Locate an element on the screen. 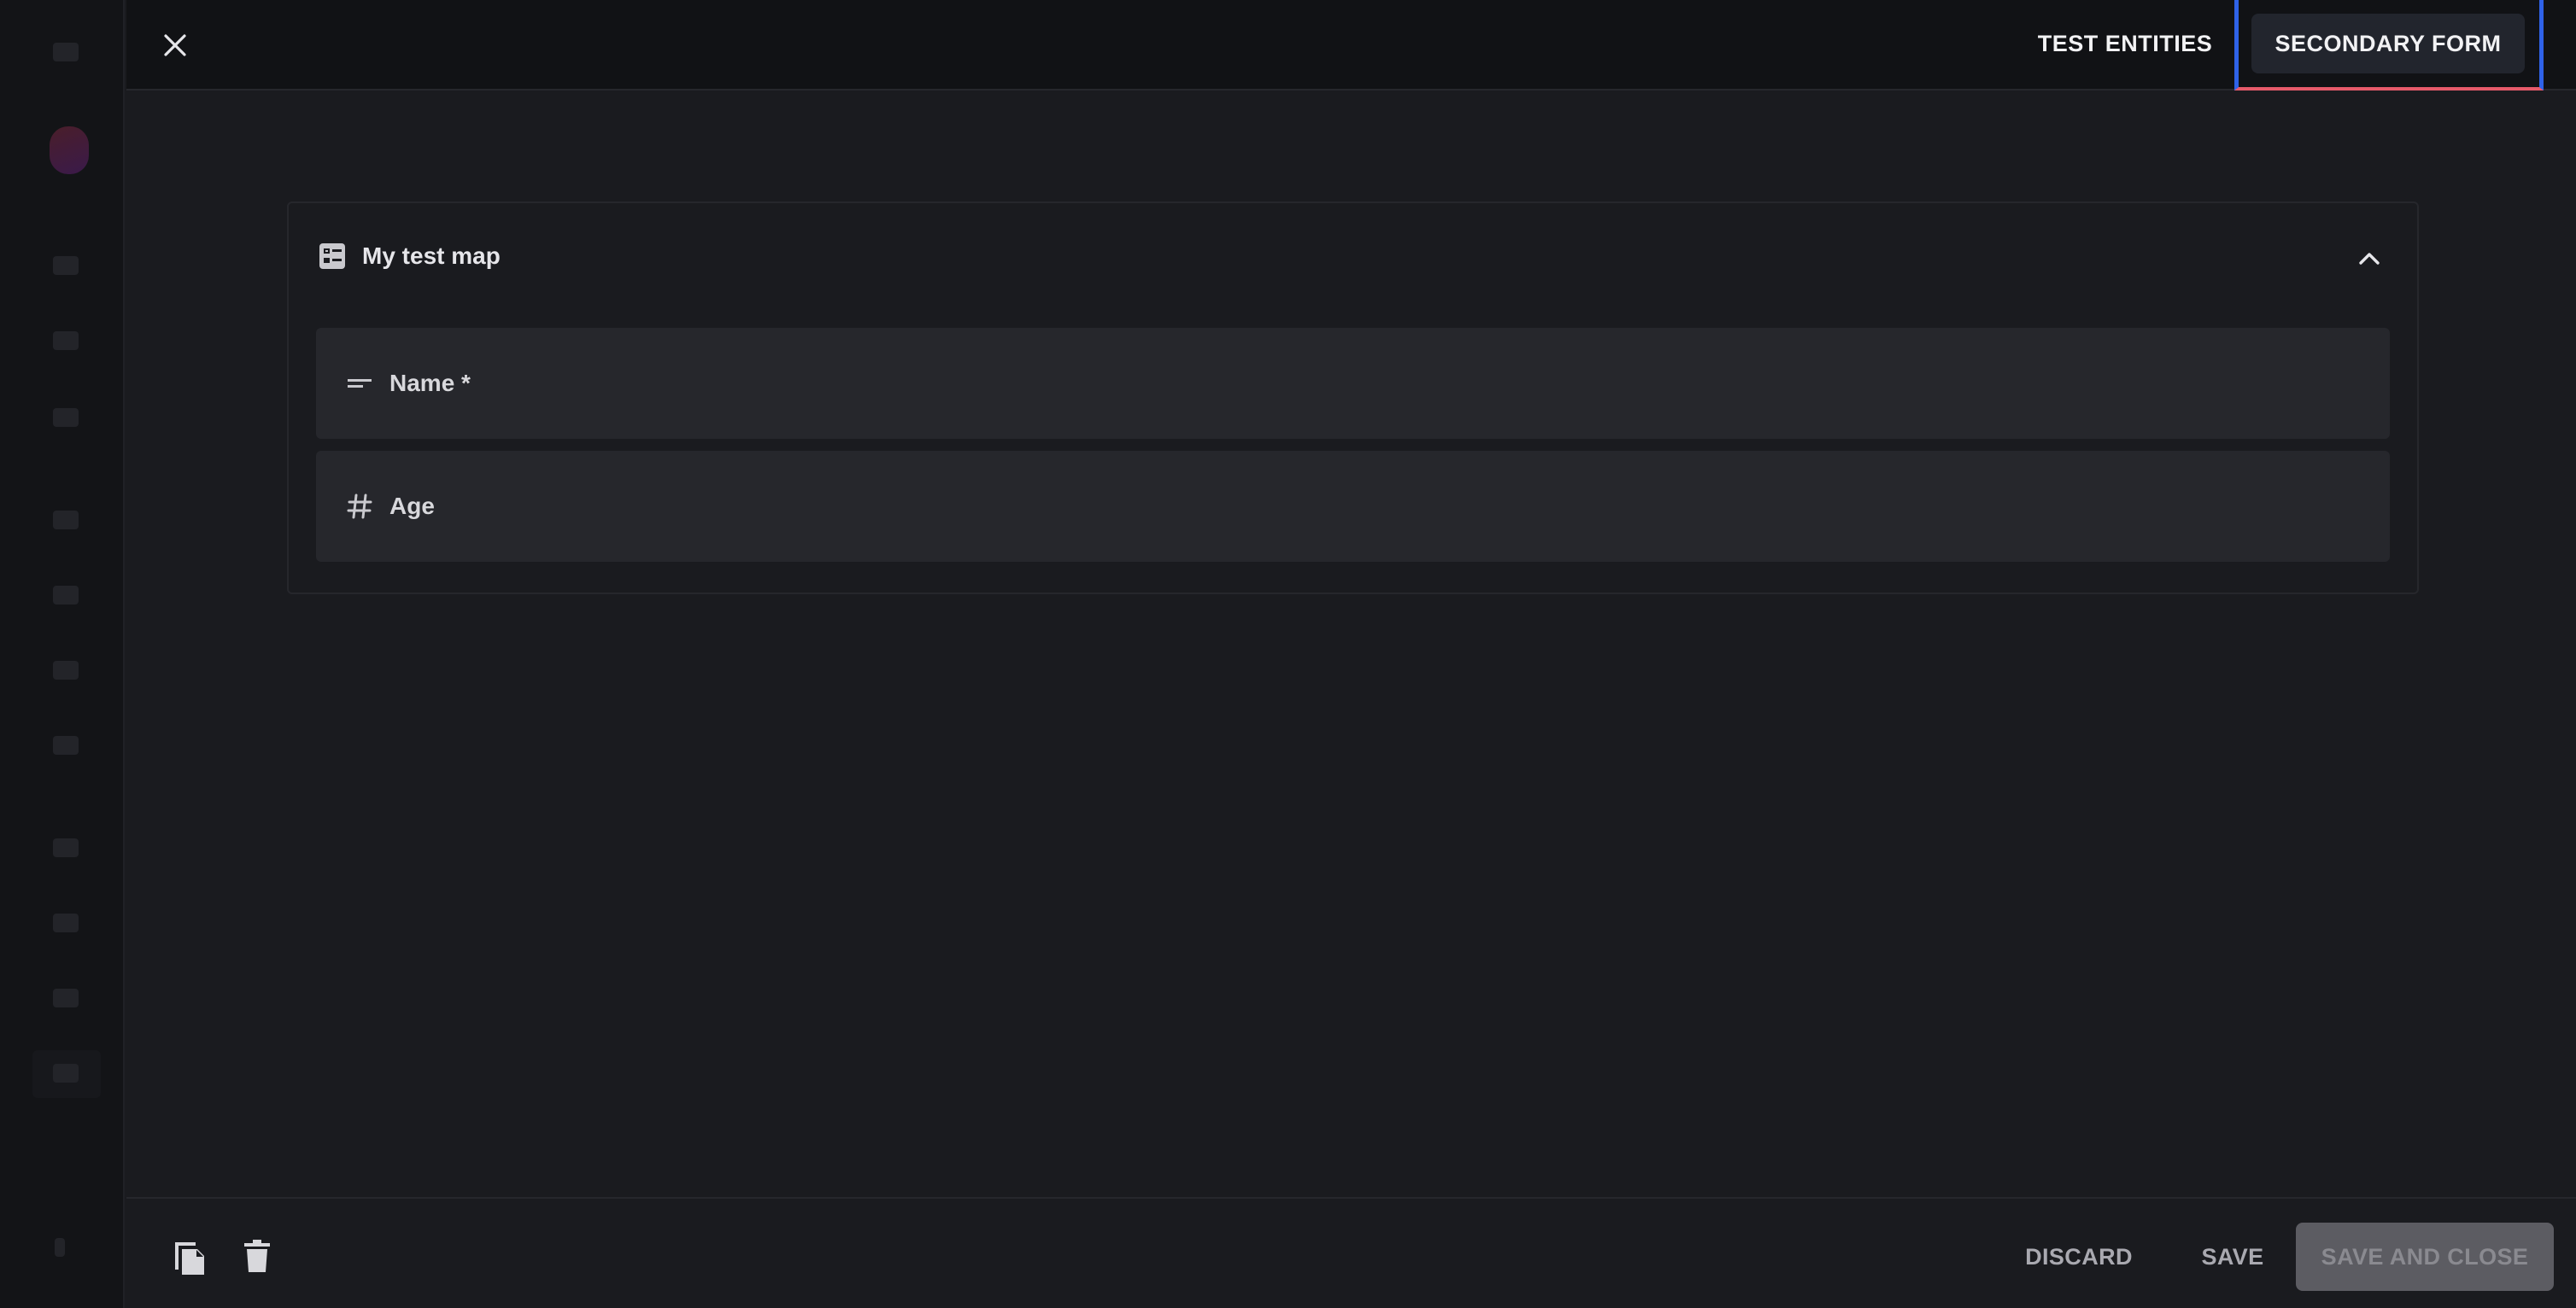 The width and height of the screenshot is (2576, 1308). nav-grid-icon is located at coordinates (66, 670).